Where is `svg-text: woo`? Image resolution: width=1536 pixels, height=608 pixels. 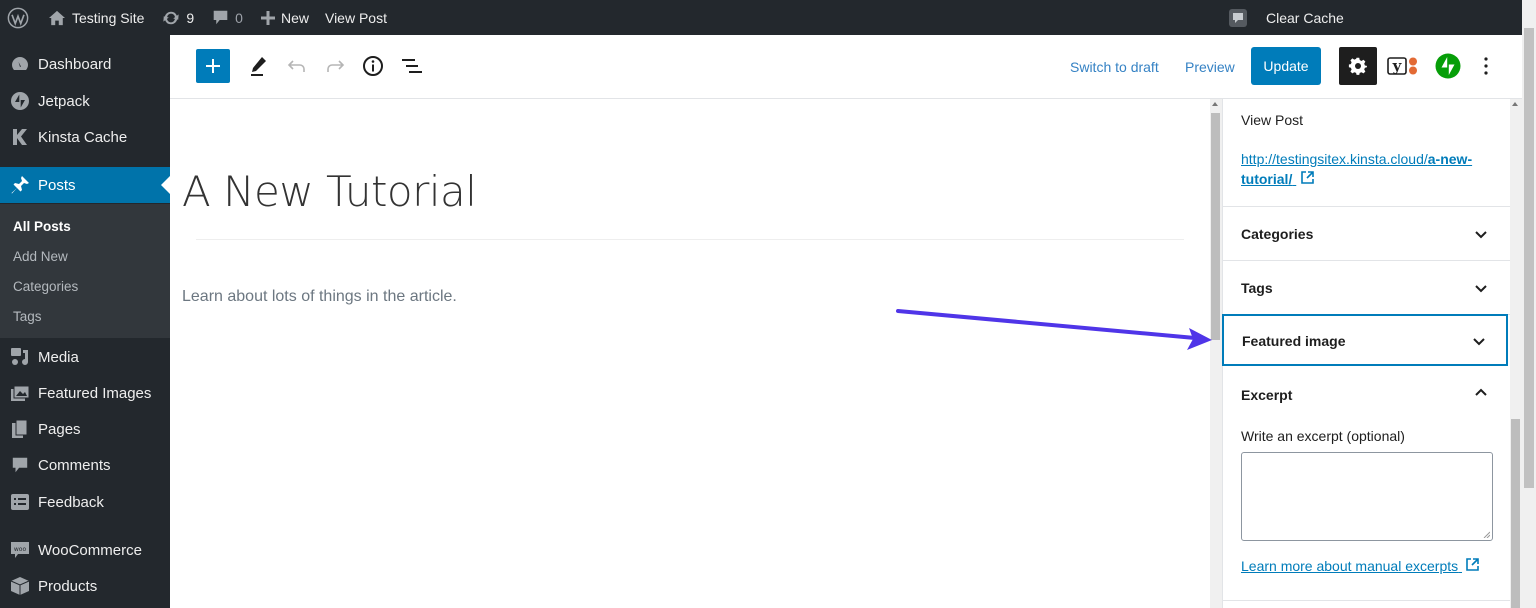 svg-text: woo is located at coordinates (20, 549).